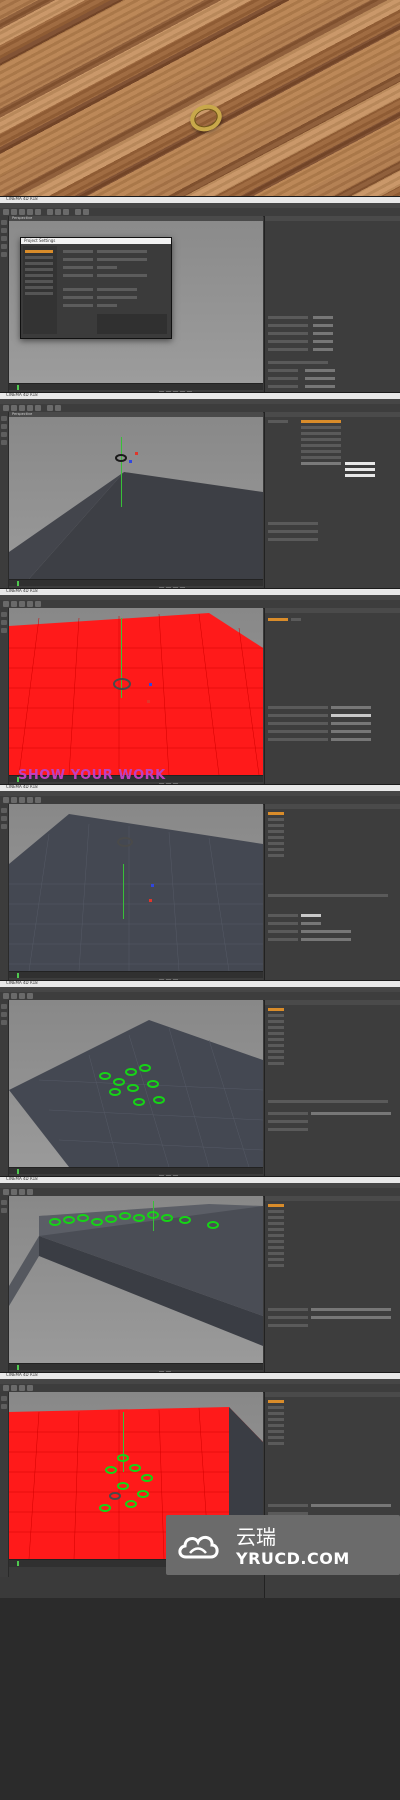 Image resolution: width=400 pixels, height=1800 pixels. I want to click on dialog-sidebar, so click(40, 290).